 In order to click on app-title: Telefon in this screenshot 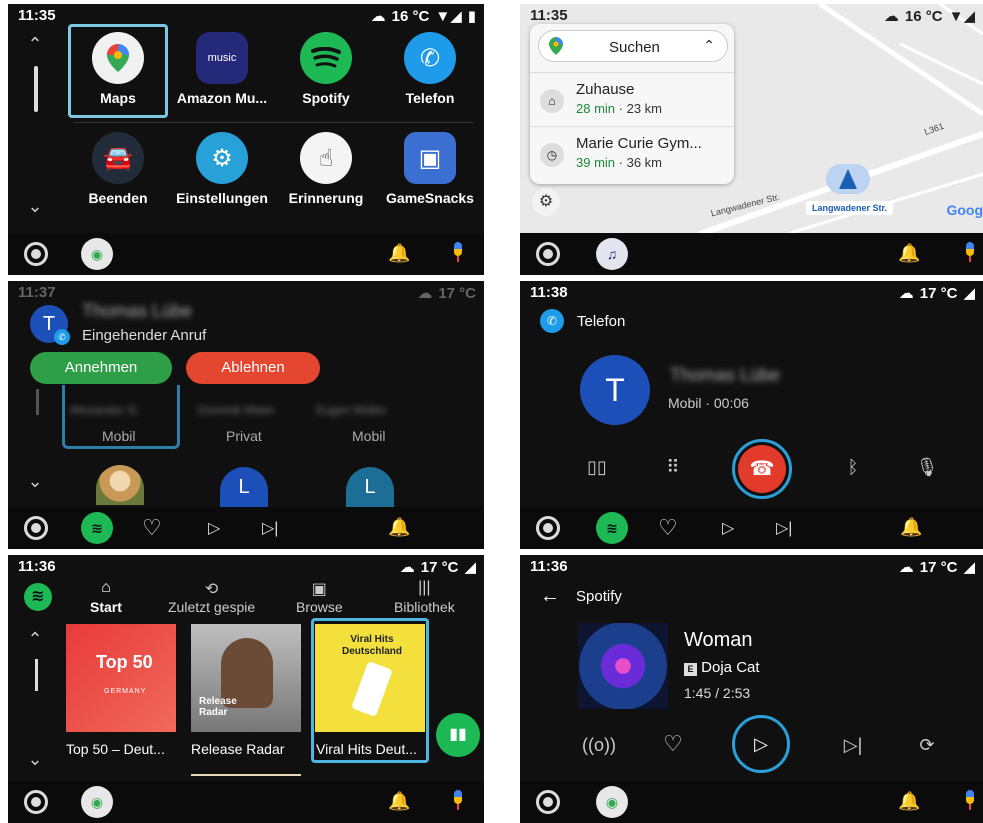, I will do `click(601, 321)`.